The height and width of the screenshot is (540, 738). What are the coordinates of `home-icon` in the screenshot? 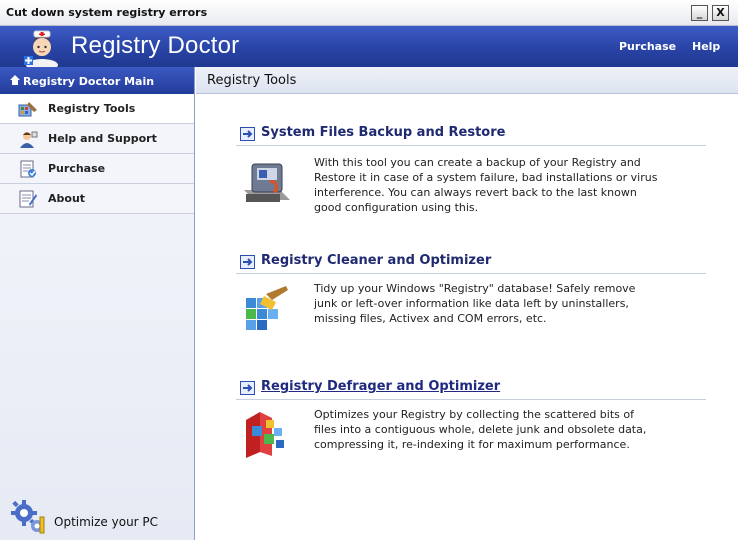 It's located at (15, 80).